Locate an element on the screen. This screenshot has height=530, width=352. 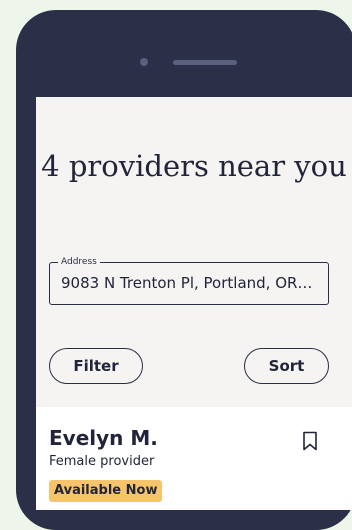
filter-button: Filter is located at coordinates (96, 366).